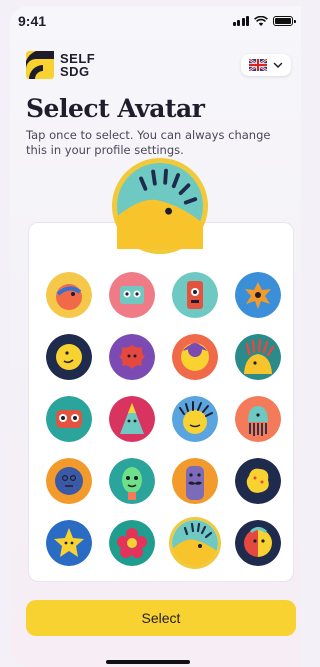 The image size is (320, 667). I want to click on avatar-purple-mustache, so click(195, 481).